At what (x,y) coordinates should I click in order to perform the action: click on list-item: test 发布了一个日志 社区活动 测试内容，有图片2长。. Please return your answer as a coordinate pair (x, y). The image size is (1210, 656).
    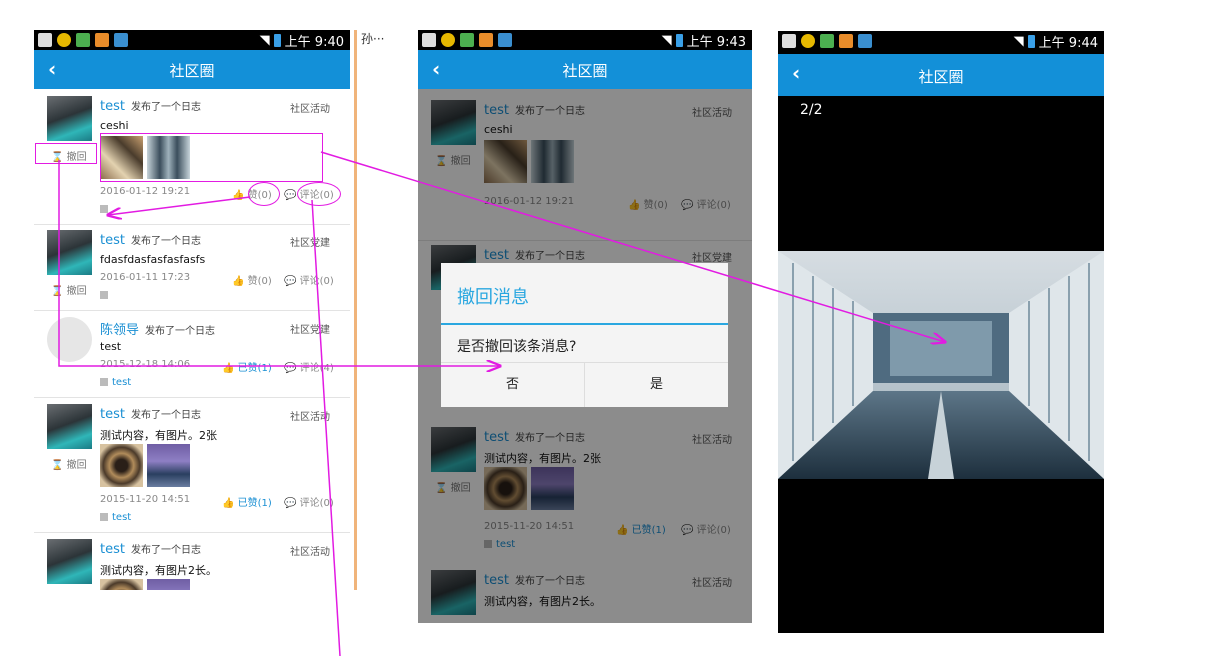
    Looking at the image, I should click on (192, 564).